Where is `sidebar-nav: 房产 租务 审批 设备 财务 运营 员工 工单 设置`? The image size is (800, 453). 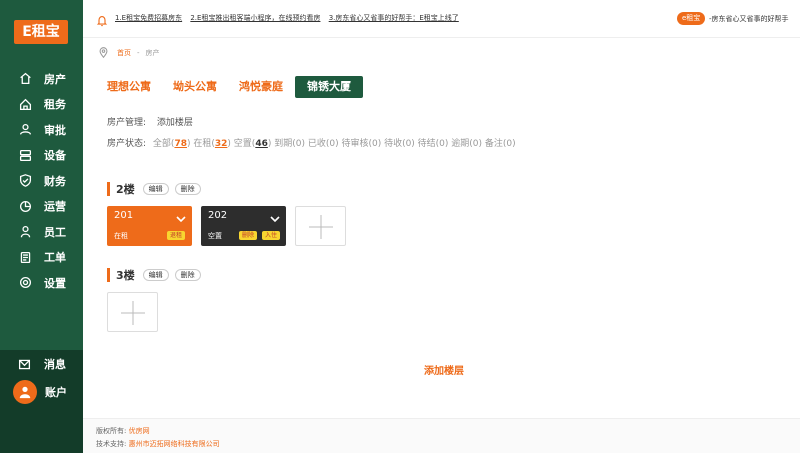
sidebar-nav: 房产 租务 审批 设备 财务 运营 员工 工单 设置 is located at coordinates (41, 181).